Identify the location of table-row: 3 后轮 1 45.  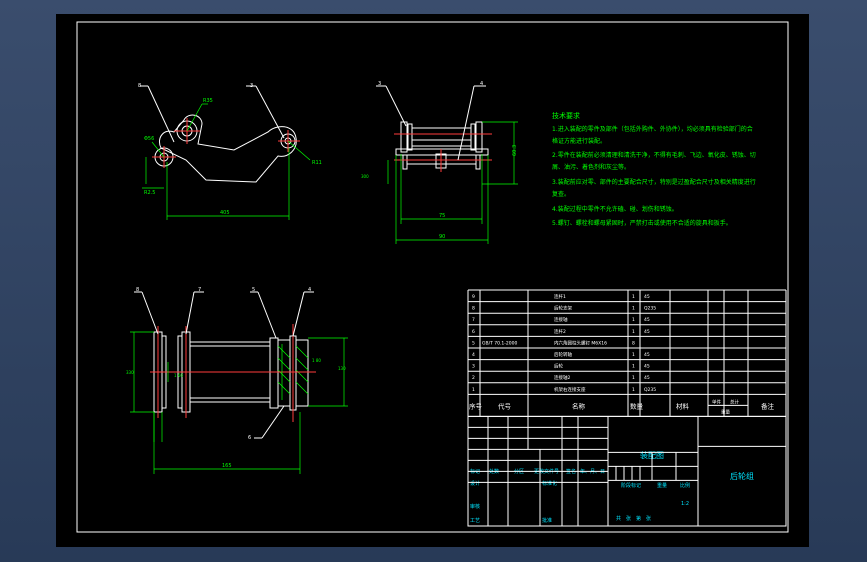
(561, 366).